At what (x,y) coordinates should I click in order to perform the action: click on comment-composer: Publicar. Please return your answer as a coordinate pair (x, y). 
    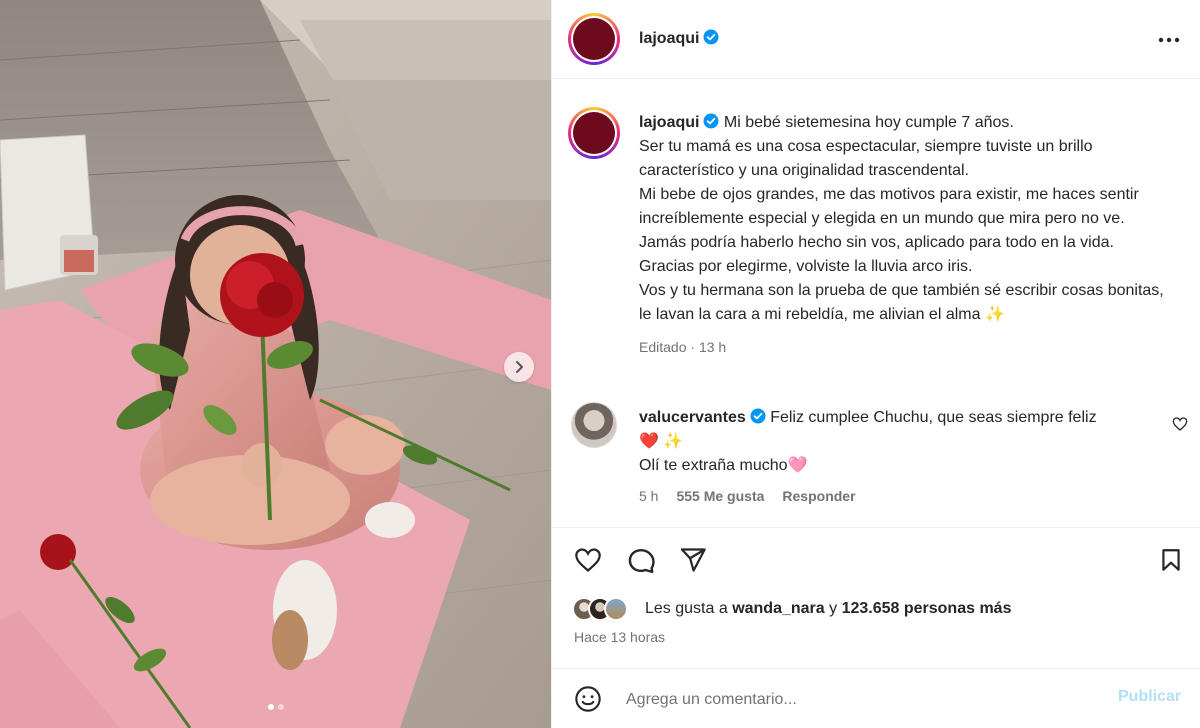
    Looking at the image, I should click on (876, 698).